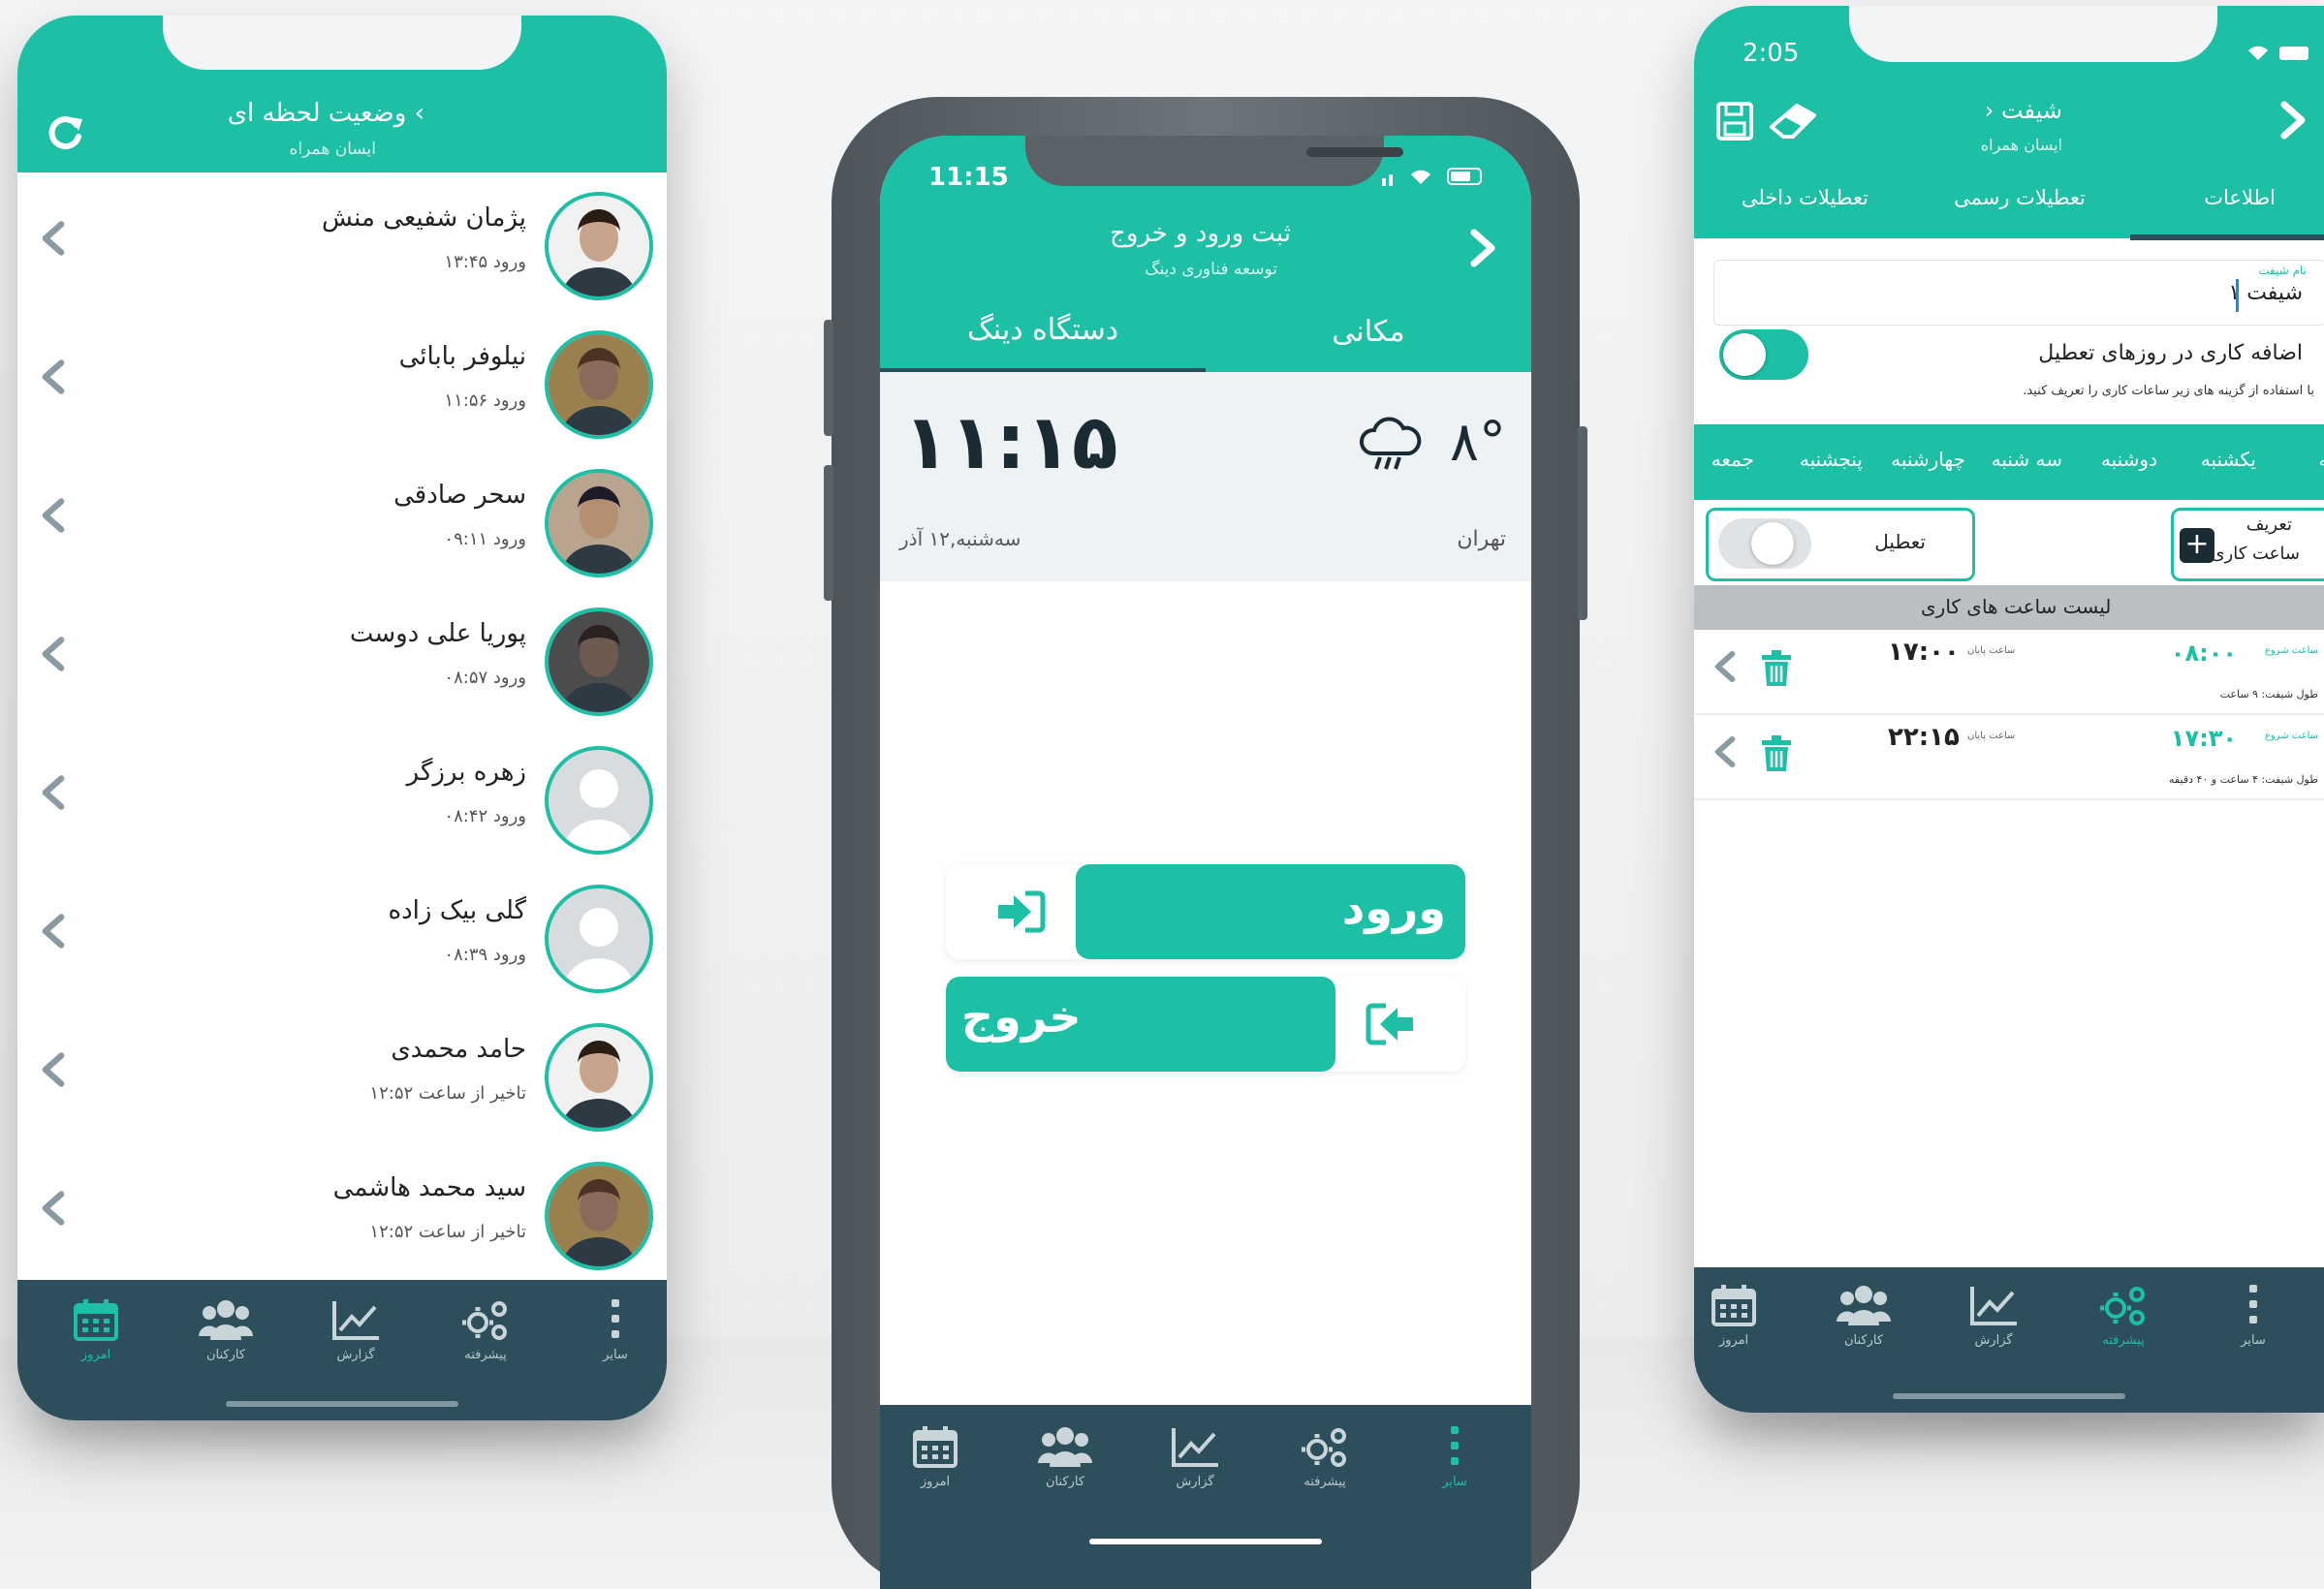 This screenshot has width=2324, height=1589. I want to click on day-tab: دوشنبه, so click(2129, 459).